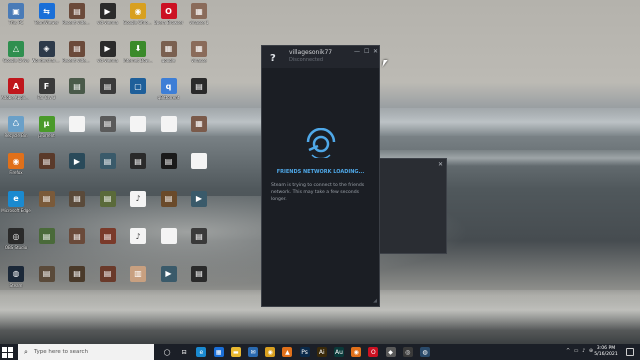 This screenshot has height=360, width=640. I want to click on close-icon: ✕, so click(440, 164).